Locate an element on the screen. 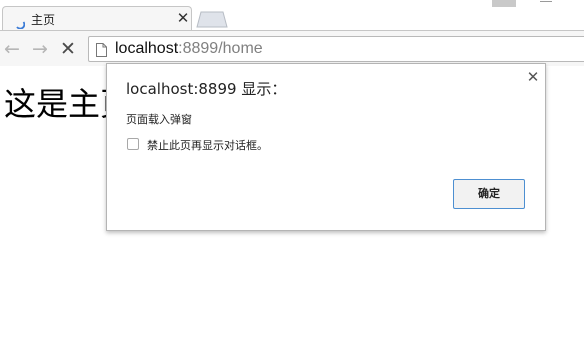  dialog-title: localhost:8899 显示： is located at coordinates (206, 89).